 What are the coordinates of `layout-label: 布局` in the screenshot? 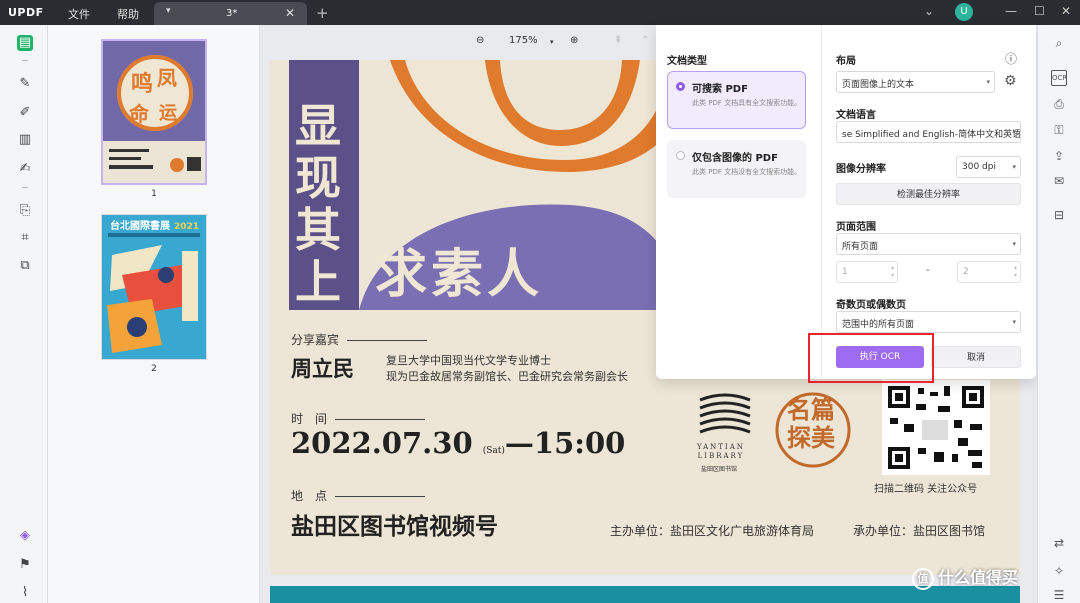 It's located at (846, 61).